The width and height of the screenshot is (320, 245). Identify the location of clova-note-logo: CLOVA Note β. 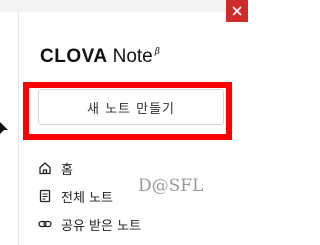
(100, 57).